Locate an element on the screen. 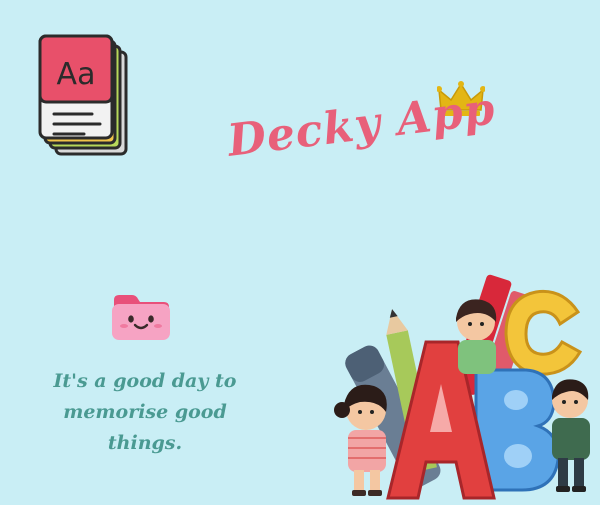  book-icon-label: Aa is located at coordinates (76, 74).